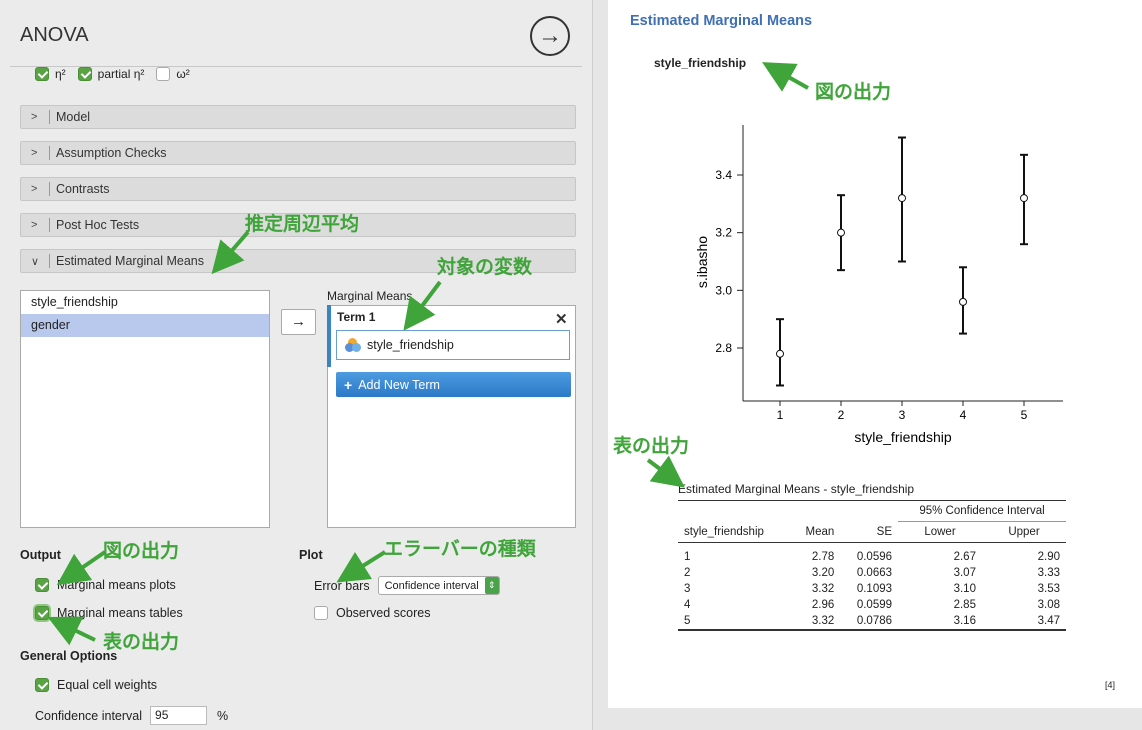 Image resolution: width=1142 pixels, height=730 pixels. What do you see at coordinates (73, 117) in the screenshot?
I see `section-label: Model` at bounding box center [73, 117].